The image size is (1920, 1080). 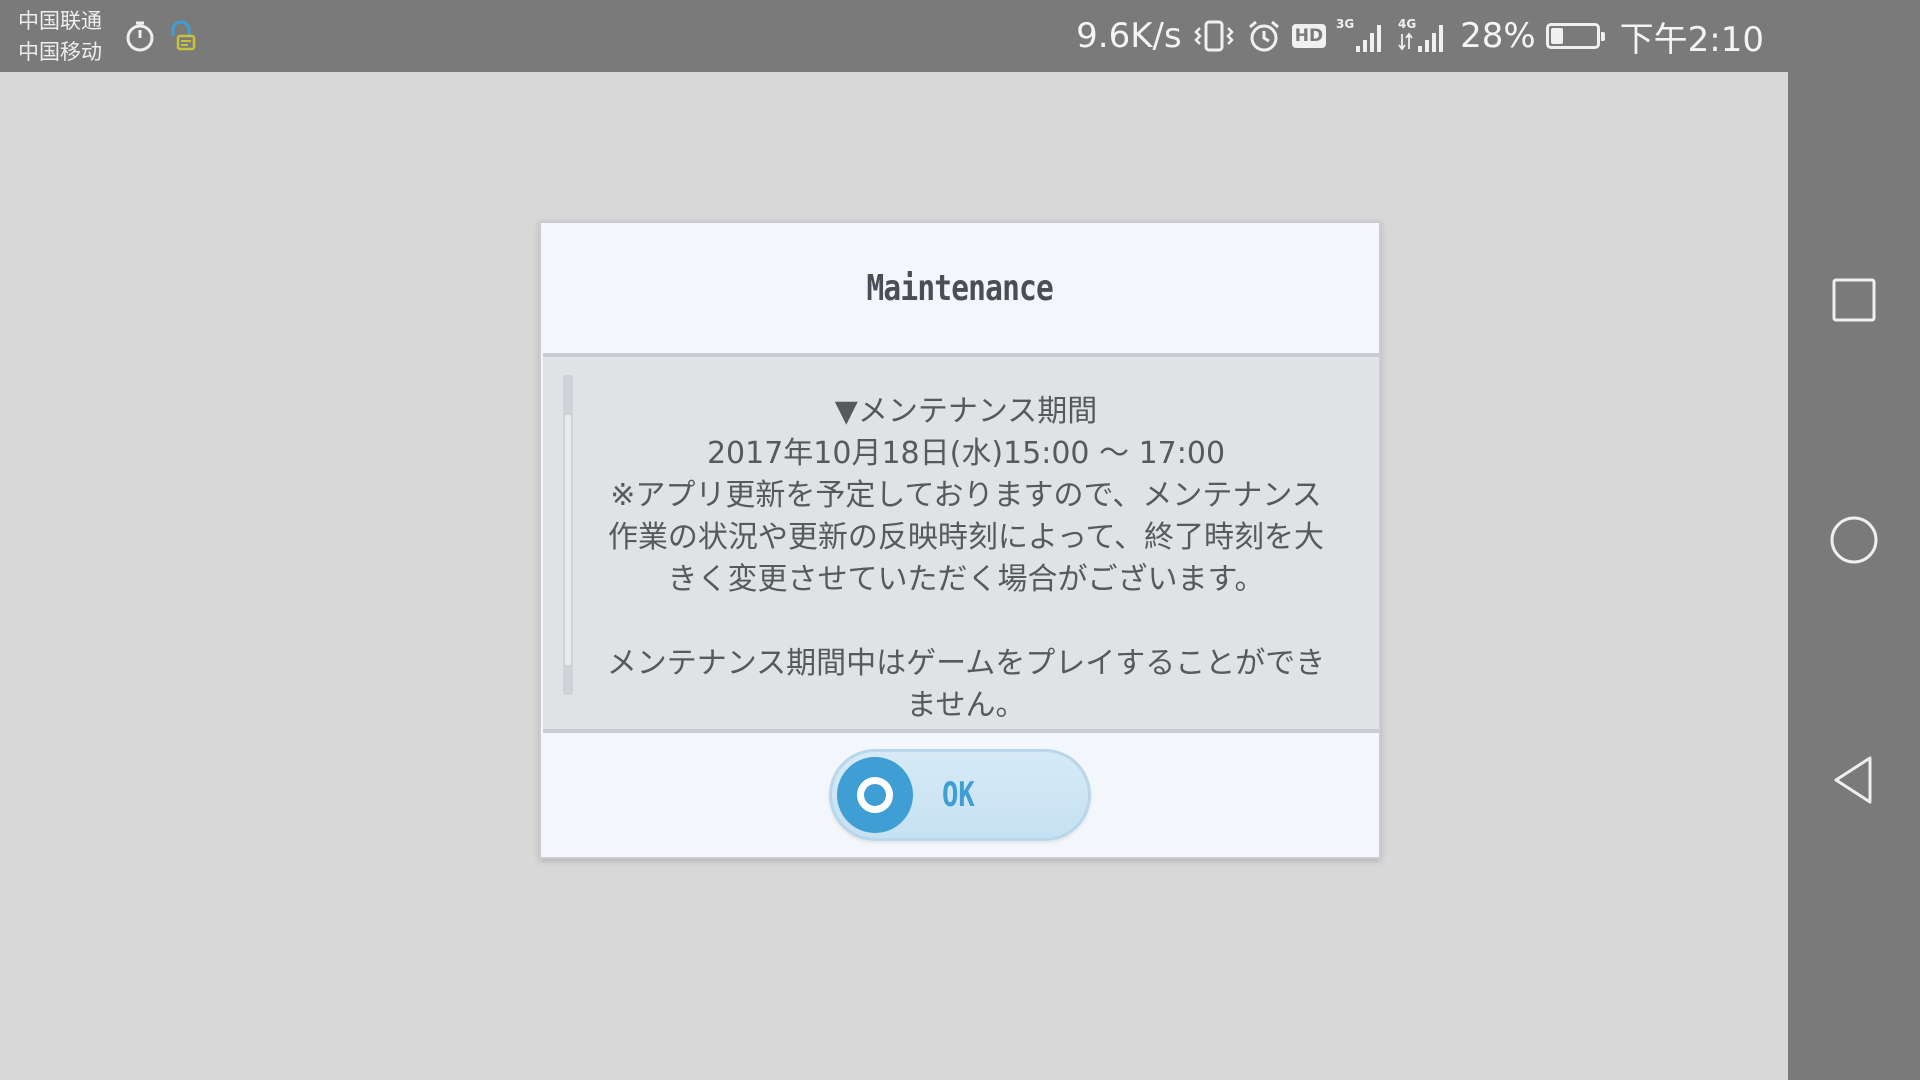 What do you see at coordinates (966, 495) in the screenshot?
I see `maintenance-note-line: ※アプリ更新を予定しておりますので、メンテナンス` at bounding box center [966, 495].